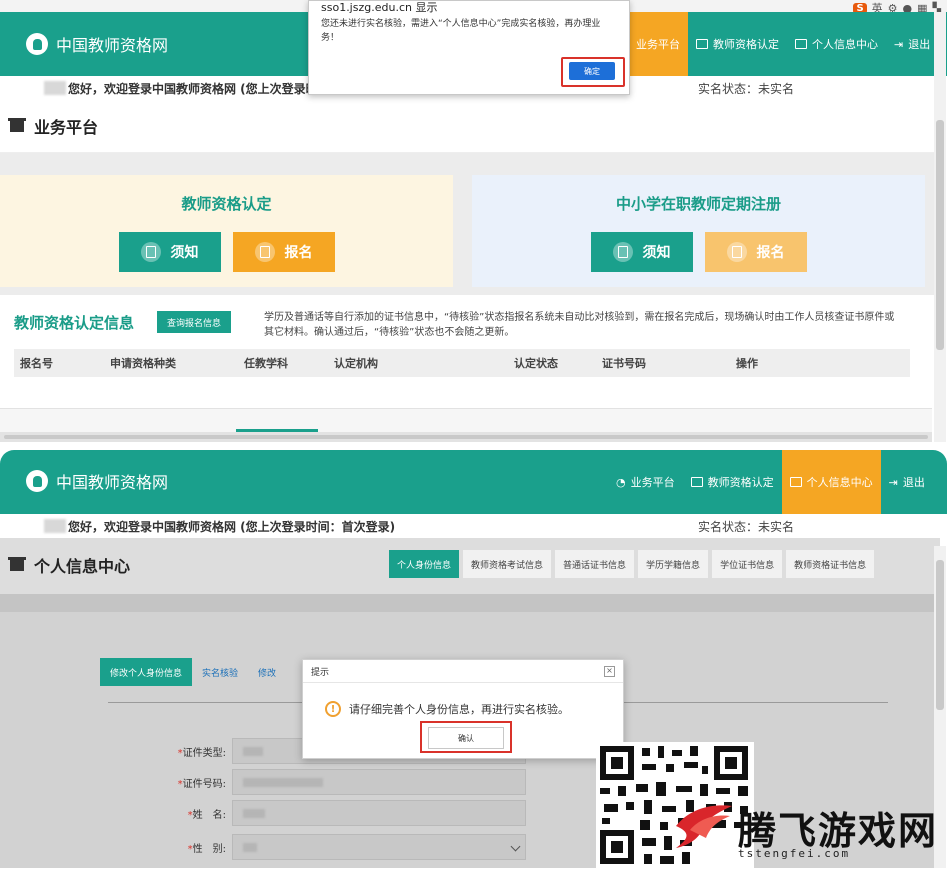 The image size is (947, 872). Describe the element at coordinates (461, 31) in the screenshot. I see `alert-message: 您还未进行实名核验，需进入“个人信息中心”完成实名核验，再办理业务！` at that location.